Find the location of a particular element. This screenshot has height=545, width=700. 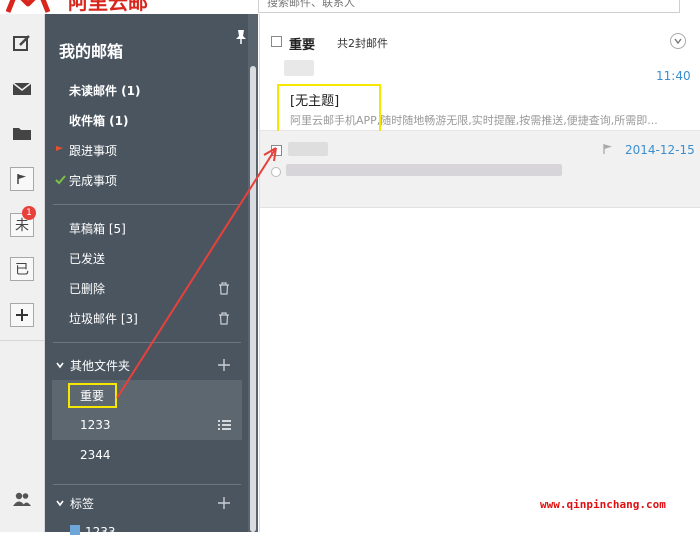

sidebar-item-unread: 未读邮件 (1) is located at coordinates (145, 90).